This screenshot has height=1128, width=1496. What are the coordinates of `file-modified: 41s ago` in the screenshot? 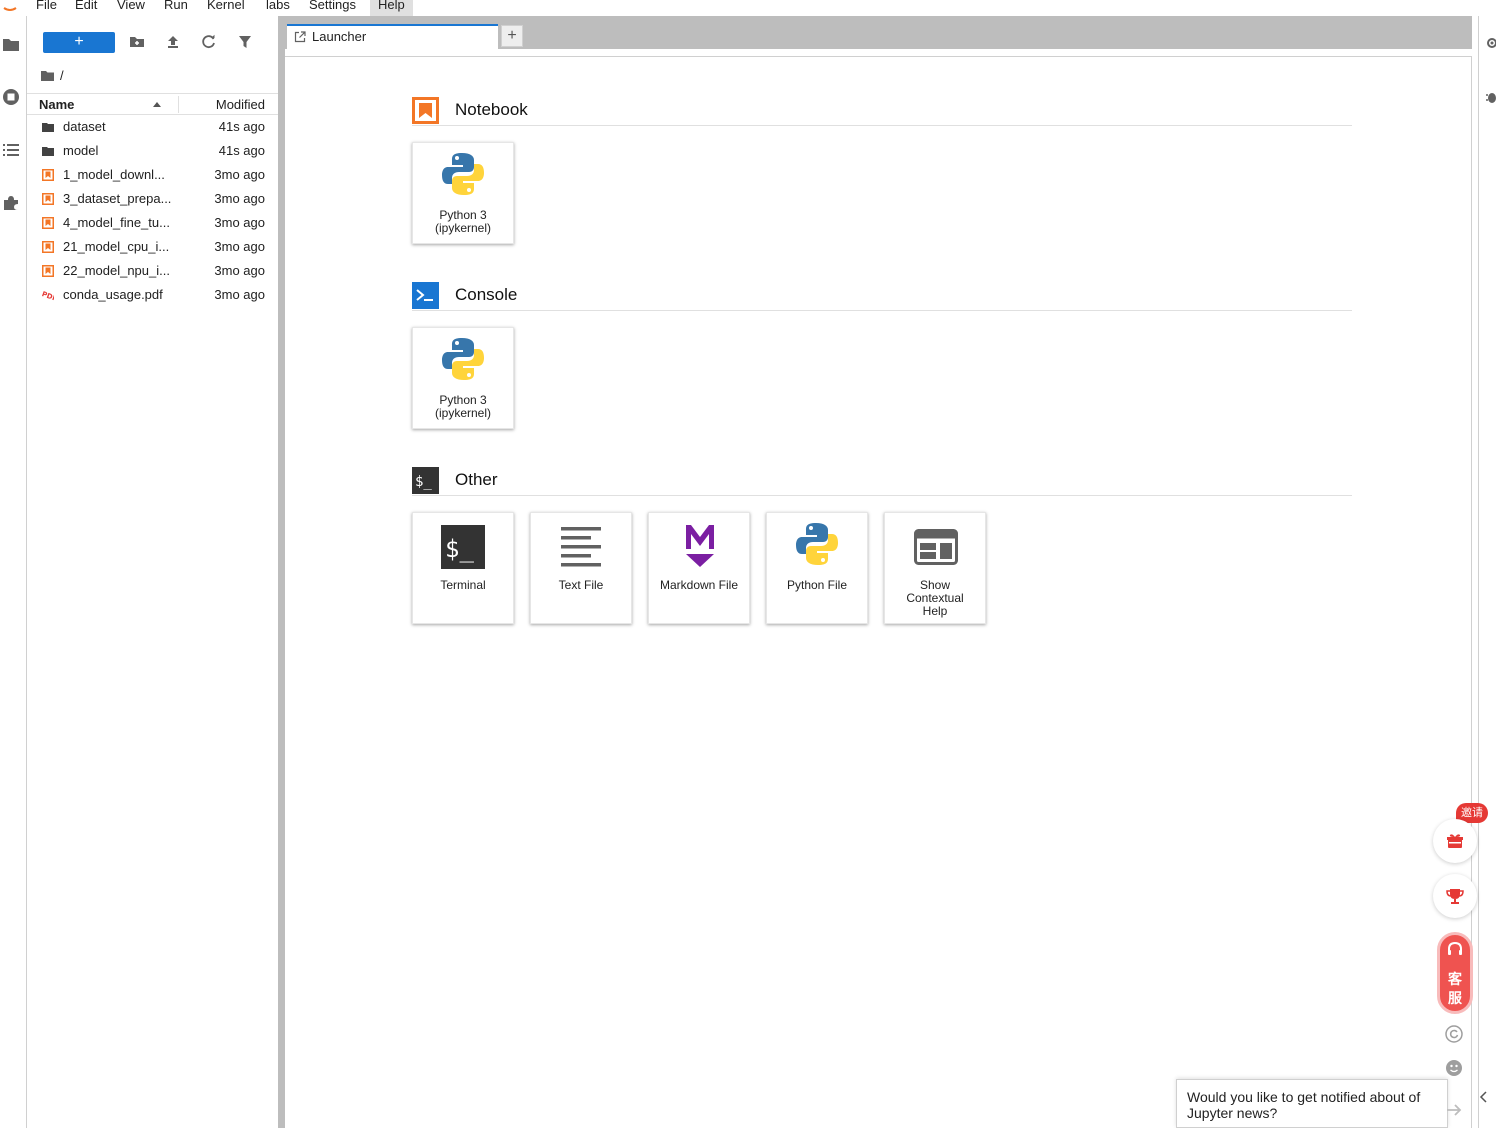 It's located at (241, 150).